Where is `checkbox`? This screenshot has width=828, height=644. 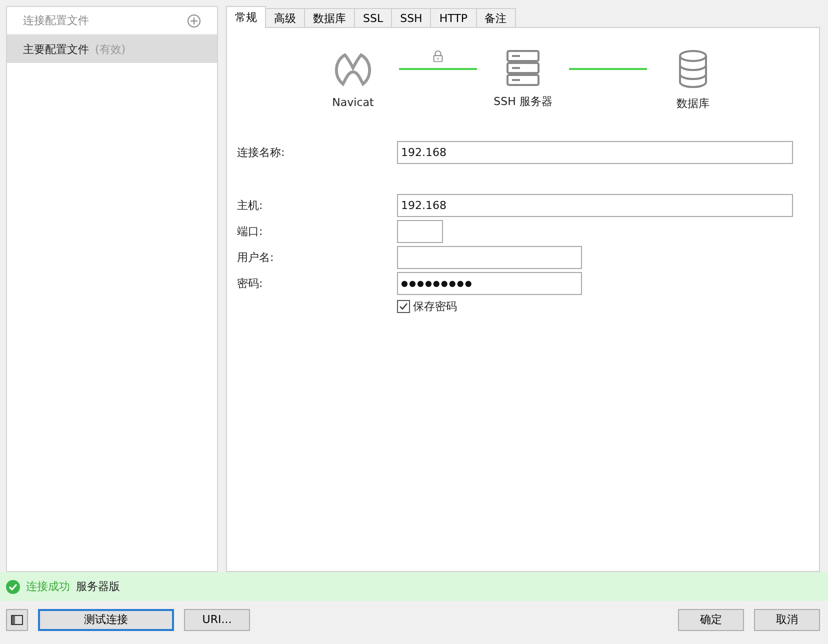
checkbox is located at coordinates (403, 306).